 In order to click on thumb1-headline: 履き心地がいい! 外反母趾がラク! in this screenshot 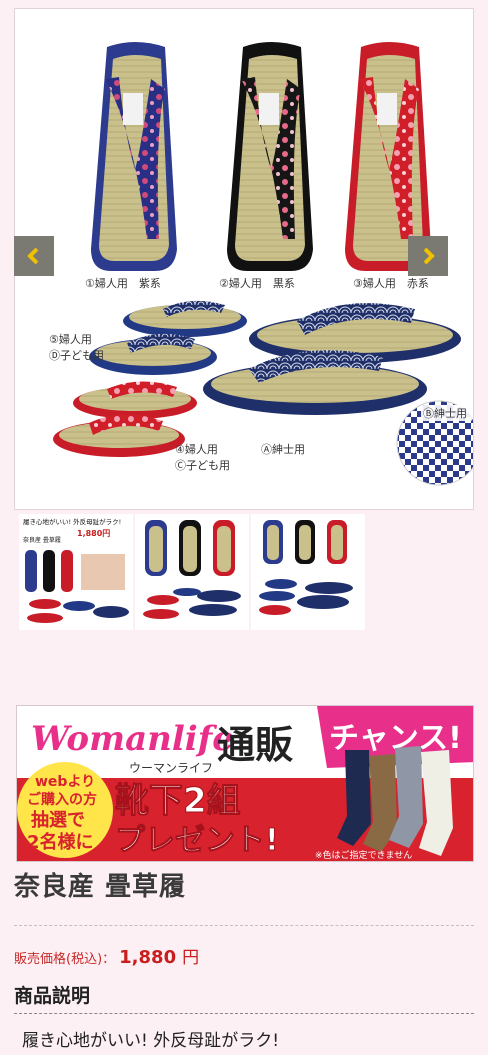, I will do `click(72, 521)`.